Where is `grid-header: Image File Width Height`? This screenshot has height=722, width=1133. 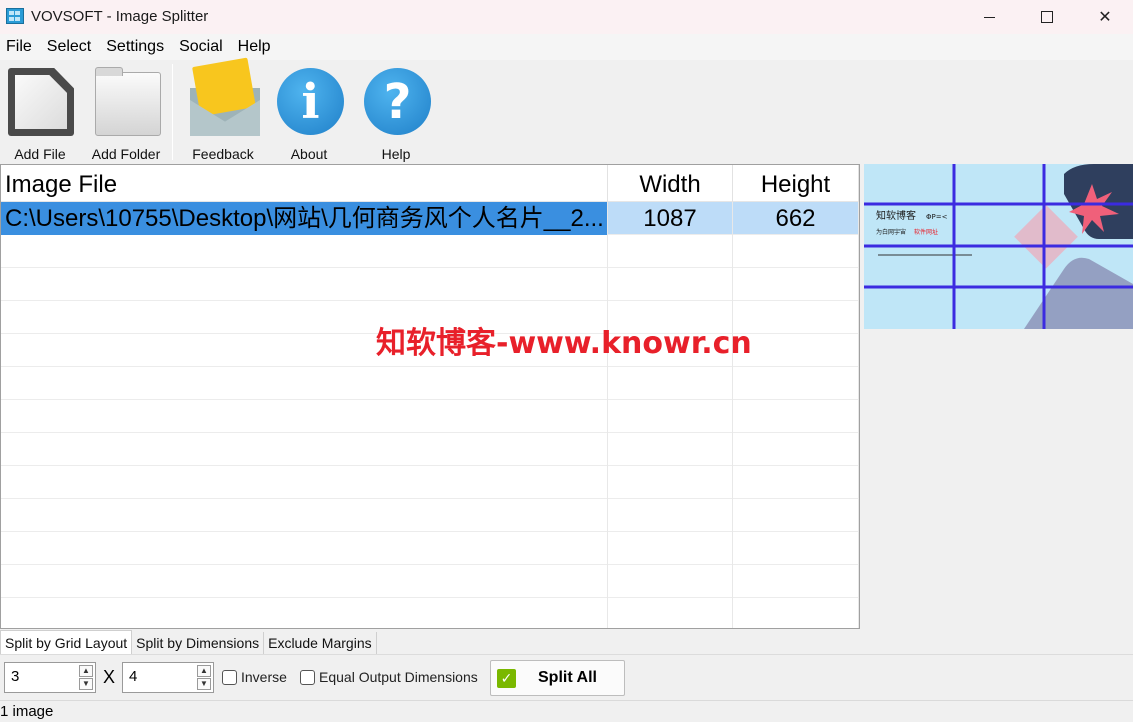
grid-header: Image File Width Height is located at coordinates (430, 183).